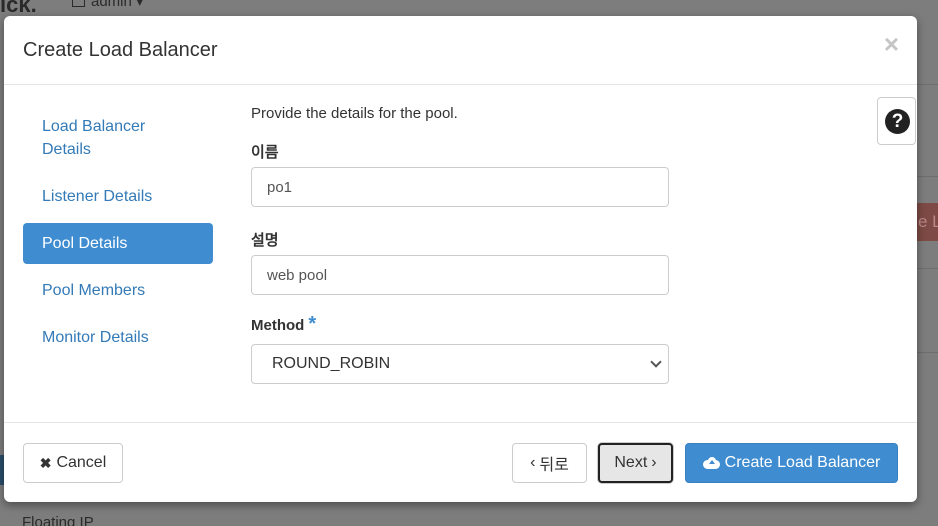 The height and width of the screenshot is (526, 938). Describe the element at coordinates (711, 463) in the screenshot. I see `cloud-upload-icon` at that location.